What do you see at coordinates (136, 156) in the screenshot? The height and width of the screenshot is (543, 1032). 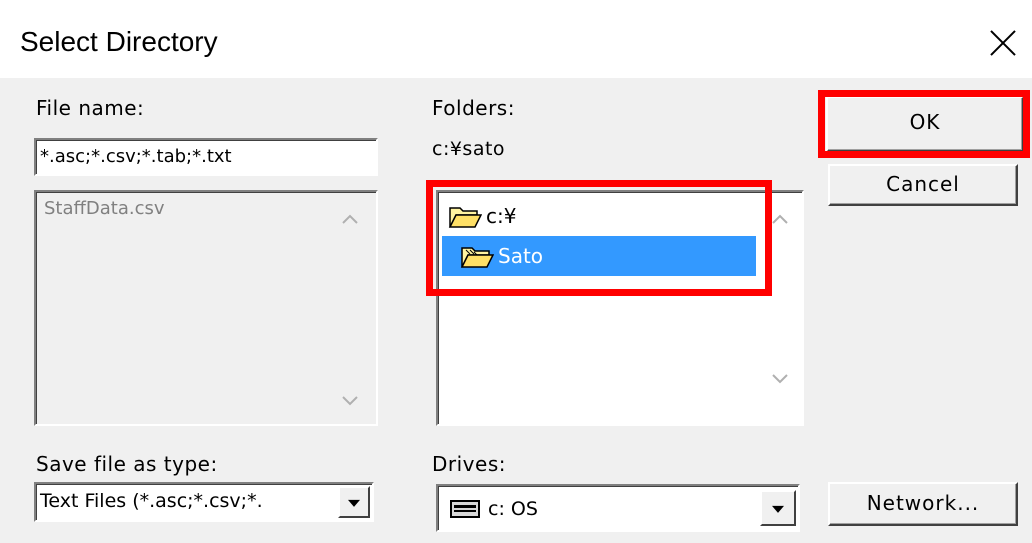 I see `file-name-value: *.asc;*.csv;*.tab;*.txt` at bounding box center [136, 156].